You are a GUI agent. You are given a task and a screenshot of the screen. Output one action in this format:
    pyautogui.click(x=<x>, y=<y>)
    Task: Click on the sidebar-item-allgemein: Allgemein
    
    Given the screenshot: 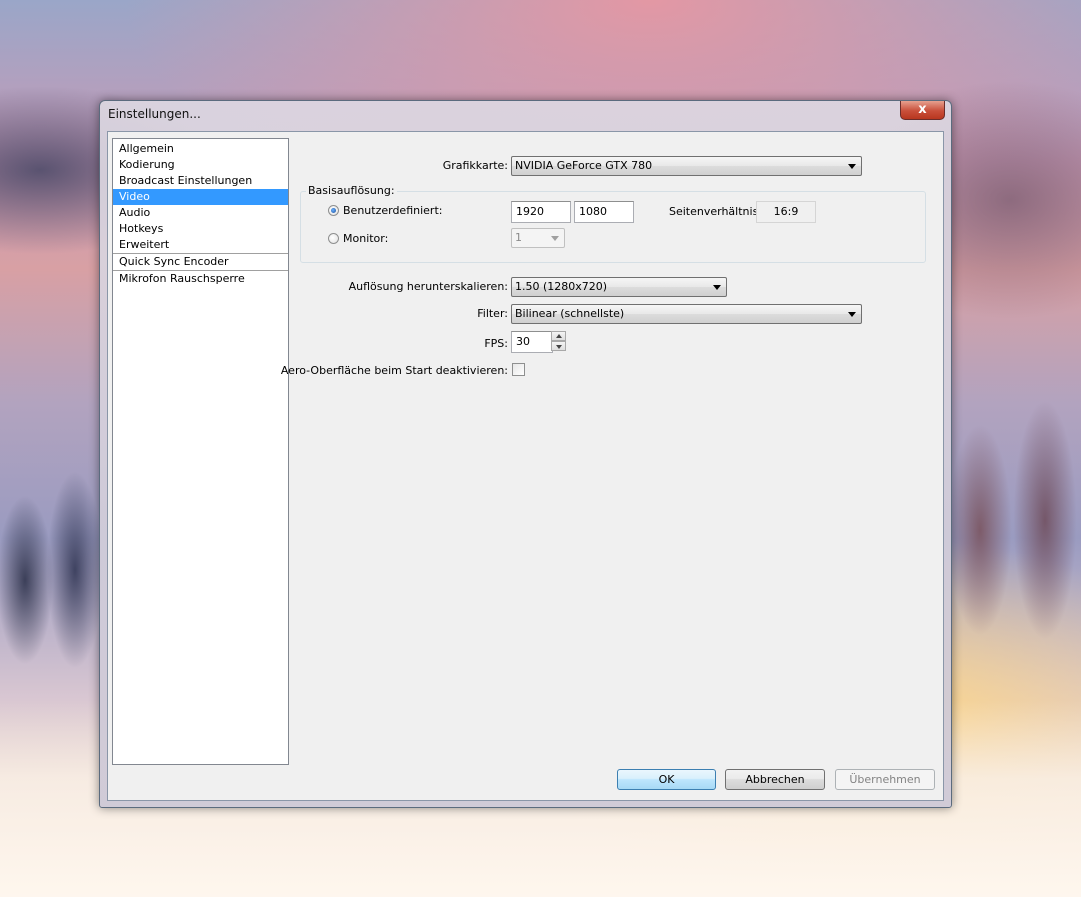 What is the action you would take?
    pyautogui.click(x=200, y=149)
    